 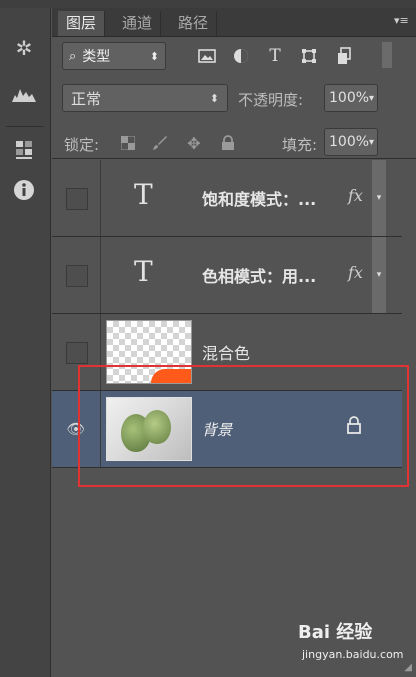 I want to click on watermark-url: jingyan.baidu.com, so click(x=353, y=654).